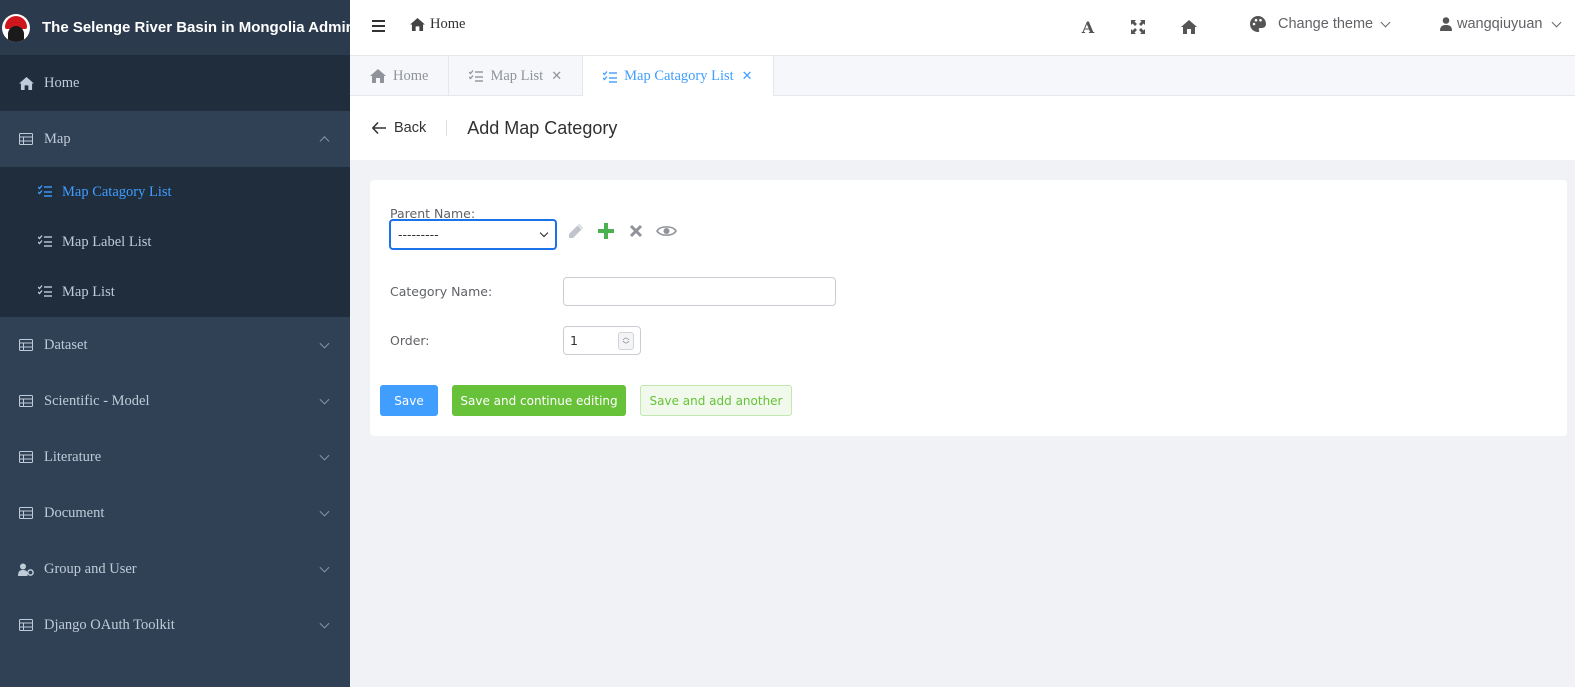 This screenshot has width=1575, height=687. Describe the element at coordinates (175, 192) in the screenshot. I see `sidebar-item-map-catagory-list: Map Catagory List` at that location.